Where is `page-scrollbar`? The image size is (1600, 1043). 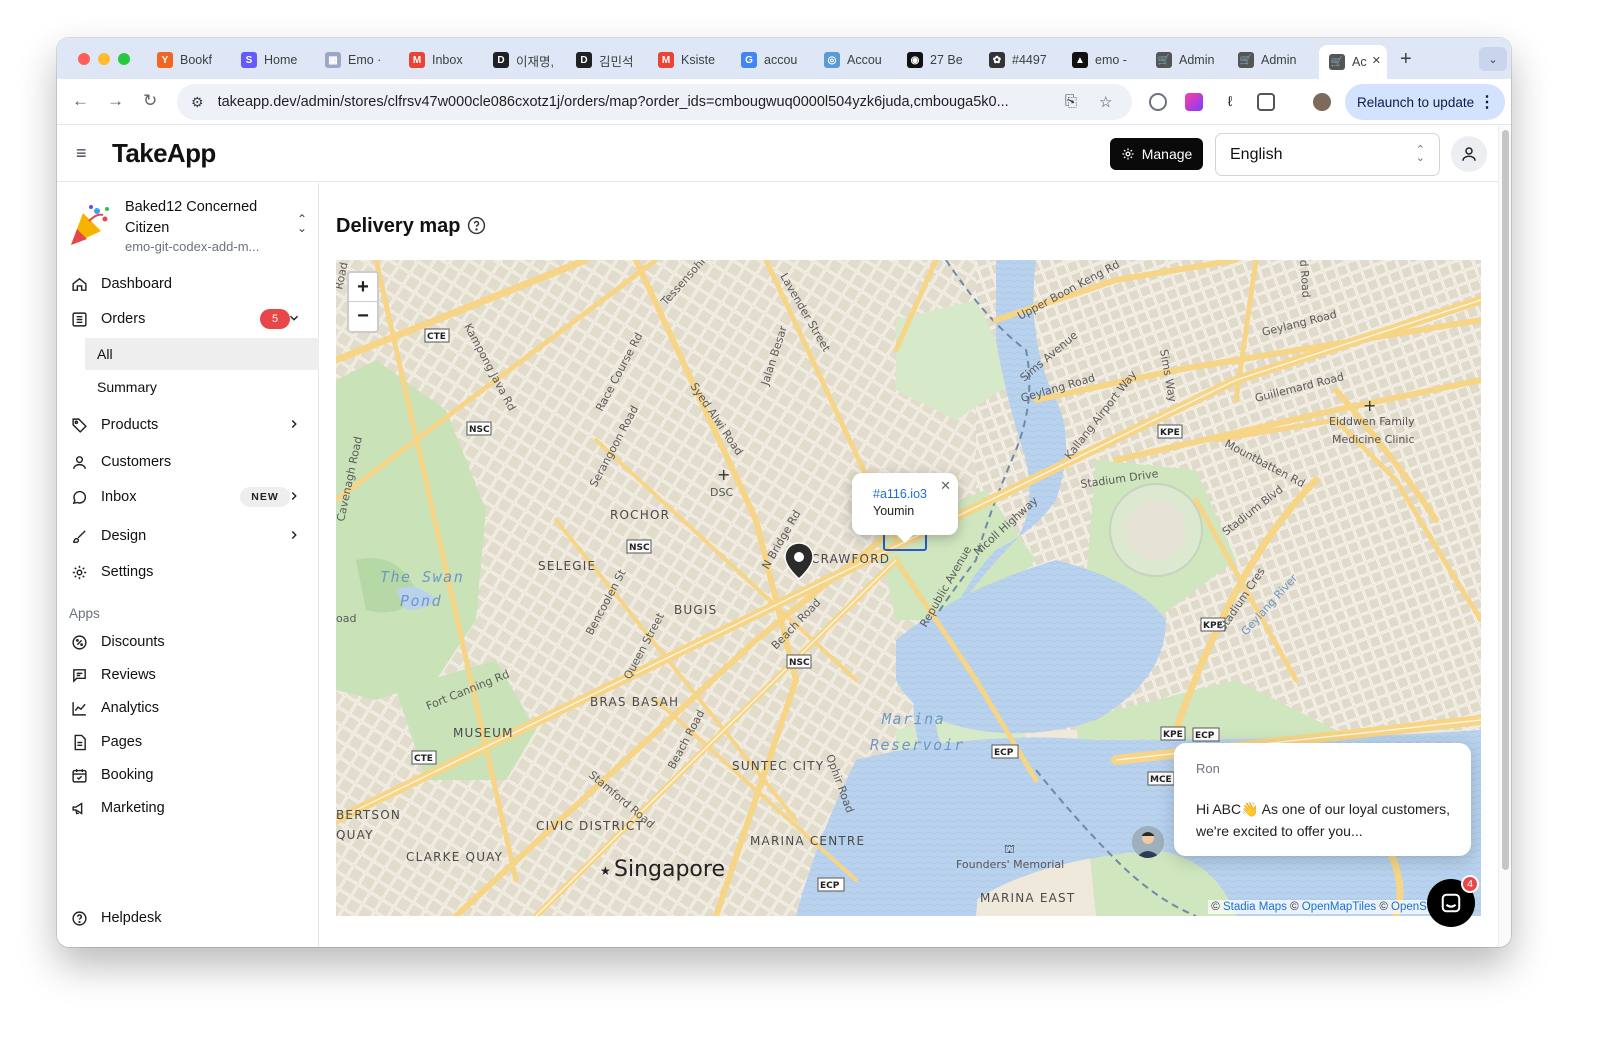 page-scrollbar is located at coordinates (1504, 536).